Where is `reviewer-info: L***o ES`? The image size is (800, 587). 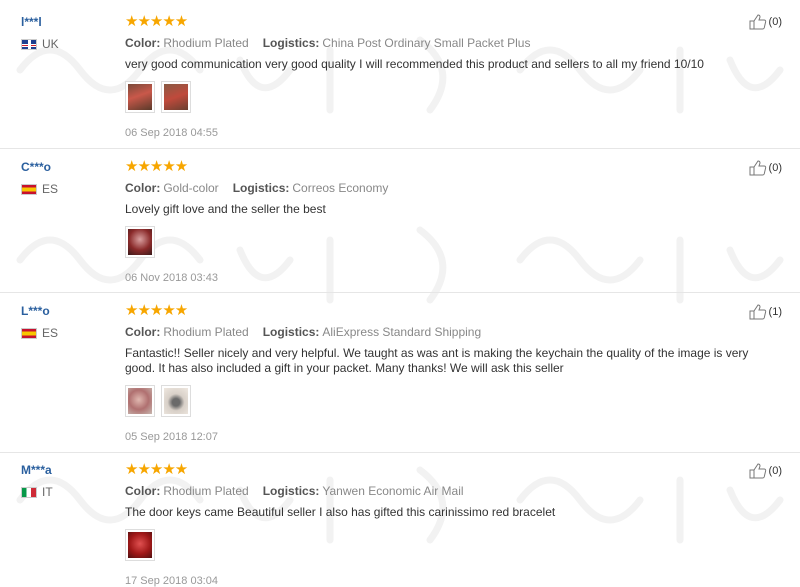
reviewer-info: L***o ES is located at coordinates (39, 322).